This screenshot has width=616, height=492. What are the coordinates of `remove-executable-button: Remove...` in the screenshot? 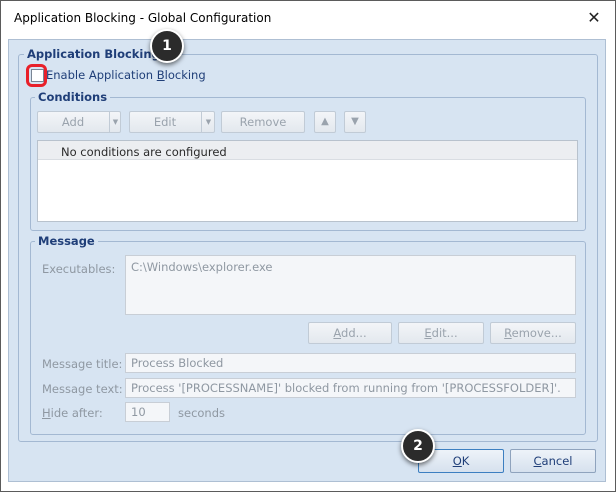 It's located at (533, 333).